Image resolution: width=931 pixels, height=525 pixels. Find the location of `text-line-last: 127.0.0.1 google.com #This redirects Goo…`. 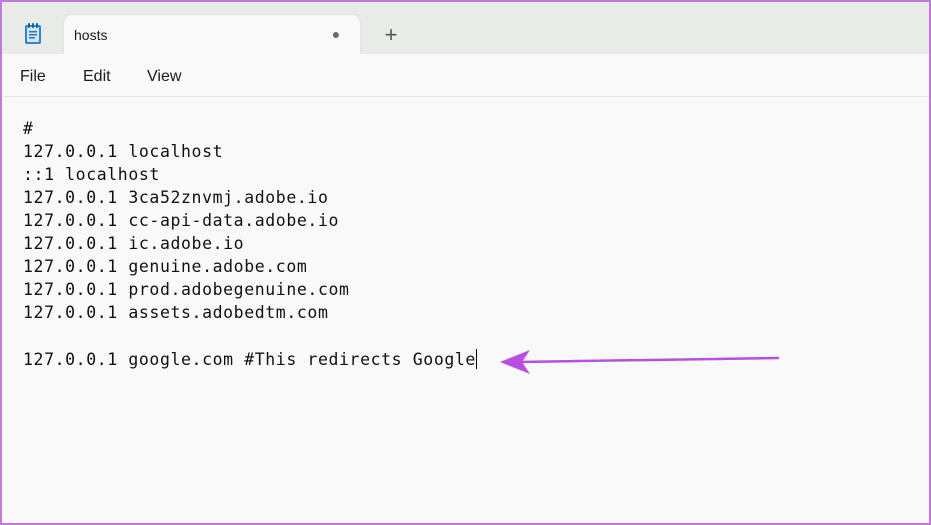

text-line-last: 127.0.0.1 google.com #This redirects Goo… is located at coordinates (250, 359).